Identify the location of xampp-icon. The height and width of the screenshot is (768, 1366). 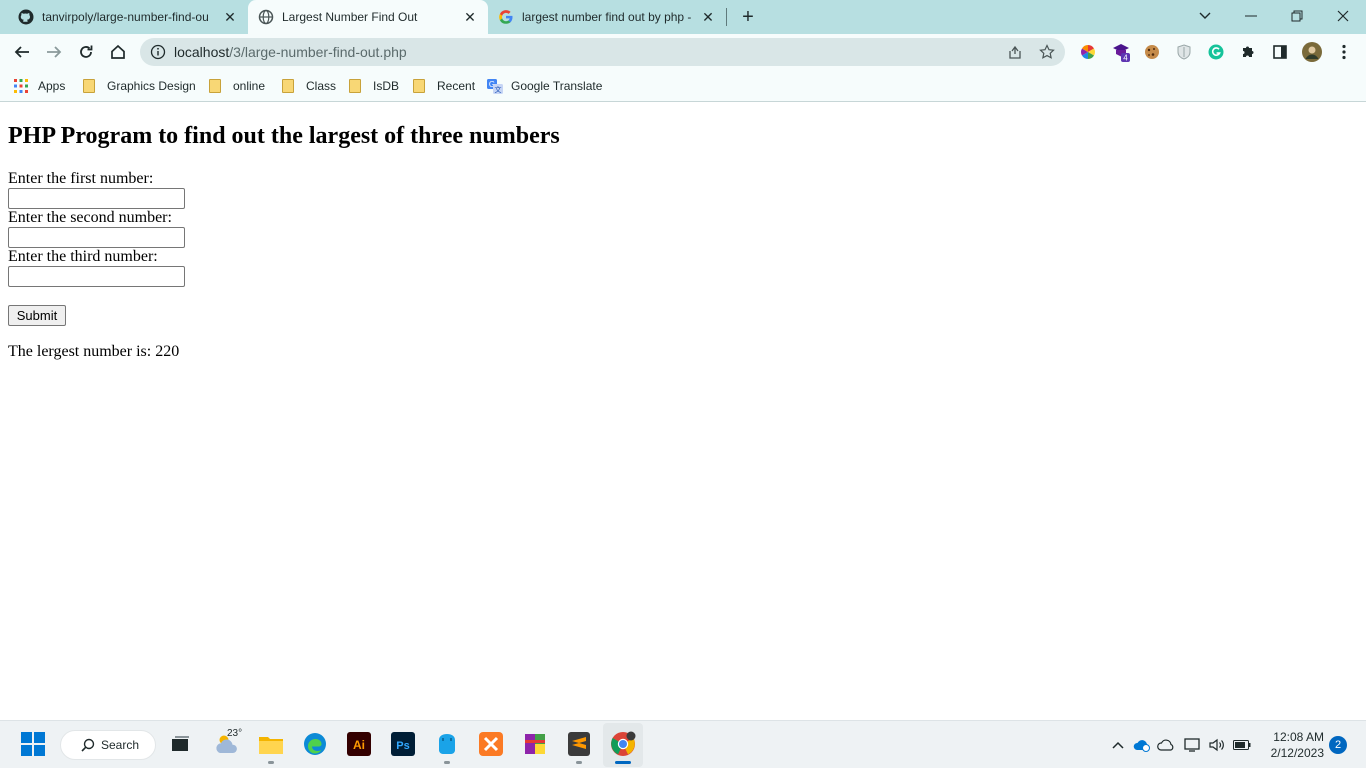
(491, 744).